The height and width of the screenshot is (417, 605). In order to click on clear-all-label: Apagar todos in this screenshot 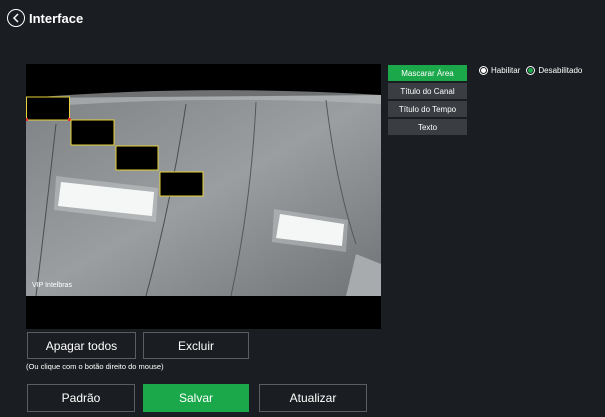, I will do `click(81, 345)`.